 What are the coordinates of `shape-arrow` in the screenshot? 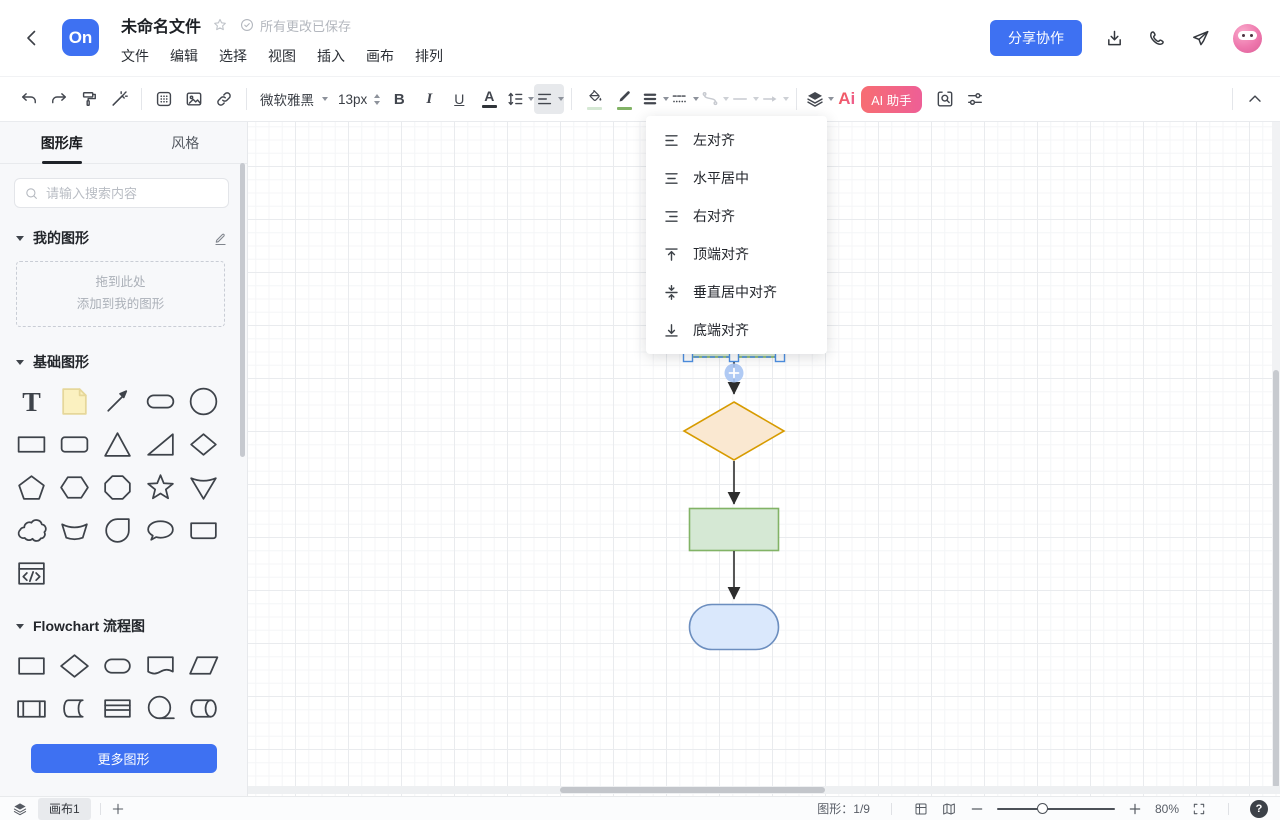 It's located at (117, 401).